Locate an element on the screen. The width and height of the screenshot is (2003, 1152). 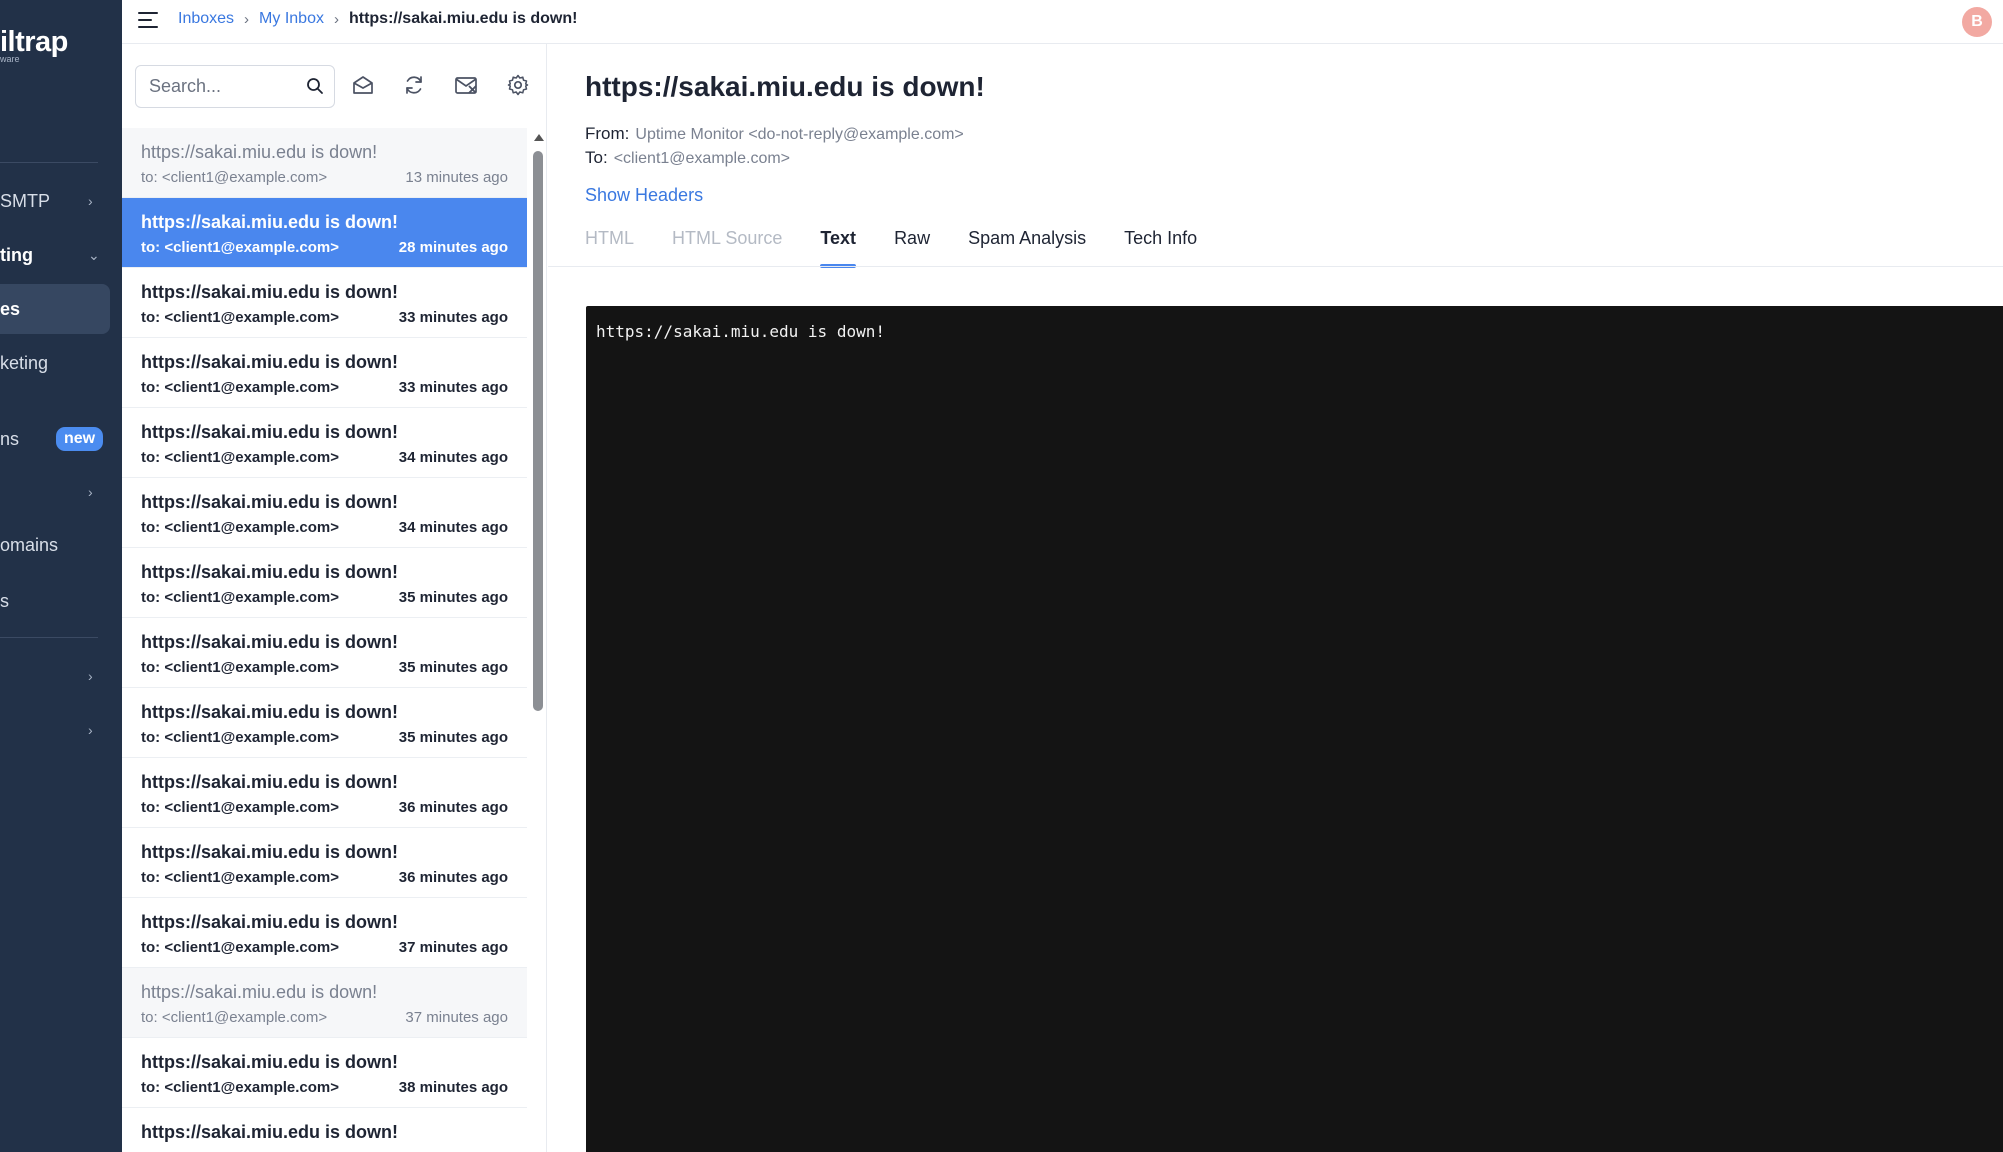
message-body-text: https://sakai.miu.edu is down! is located at coordinates (740, 331).